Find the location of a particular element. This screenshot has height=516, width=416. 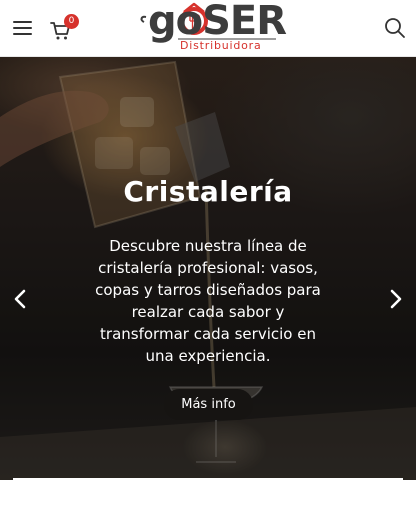

logo-subtitle: Distribuidora is located at coordinates (221, 45).